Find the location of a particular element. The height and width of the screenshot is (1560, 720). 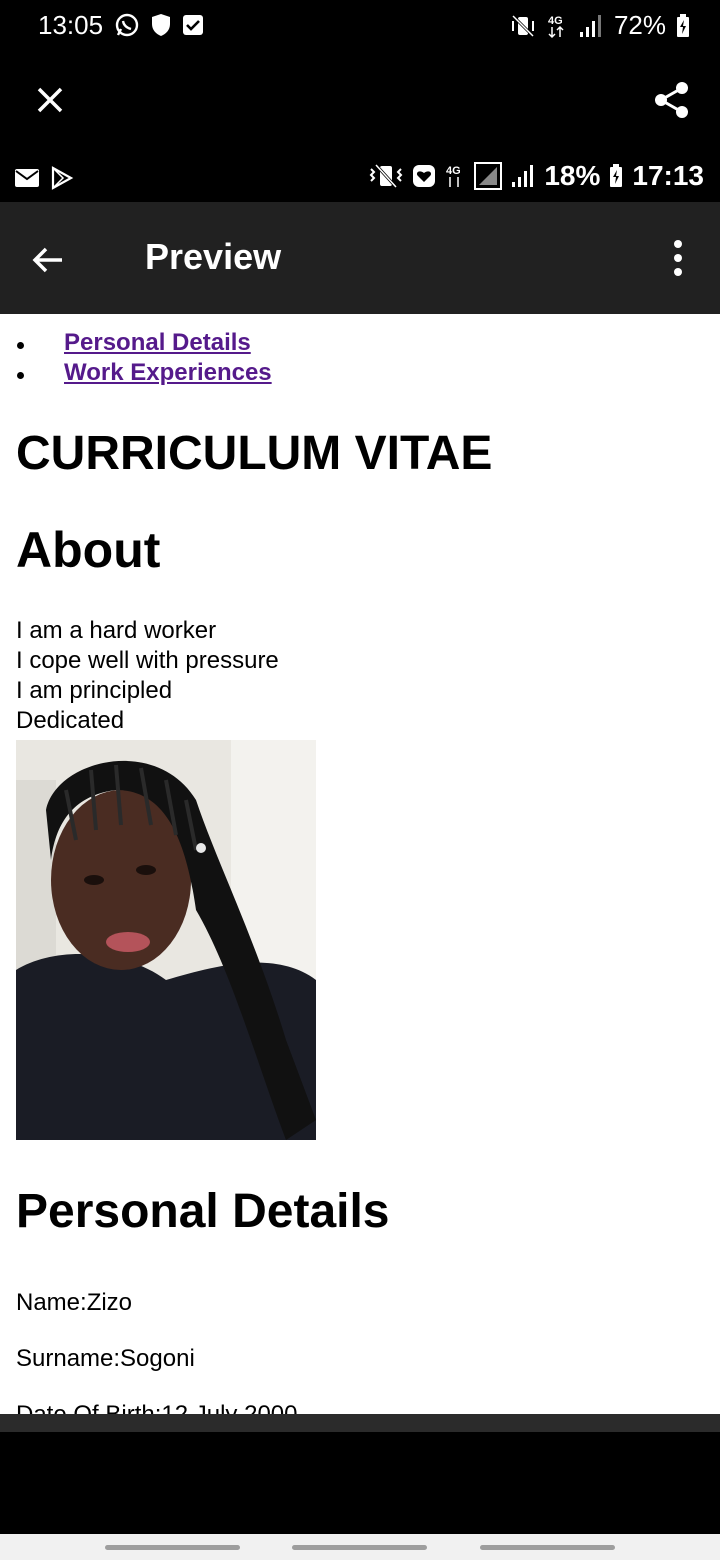

link-work-experiences: Work Experiences is located at coordinates (168, 372).